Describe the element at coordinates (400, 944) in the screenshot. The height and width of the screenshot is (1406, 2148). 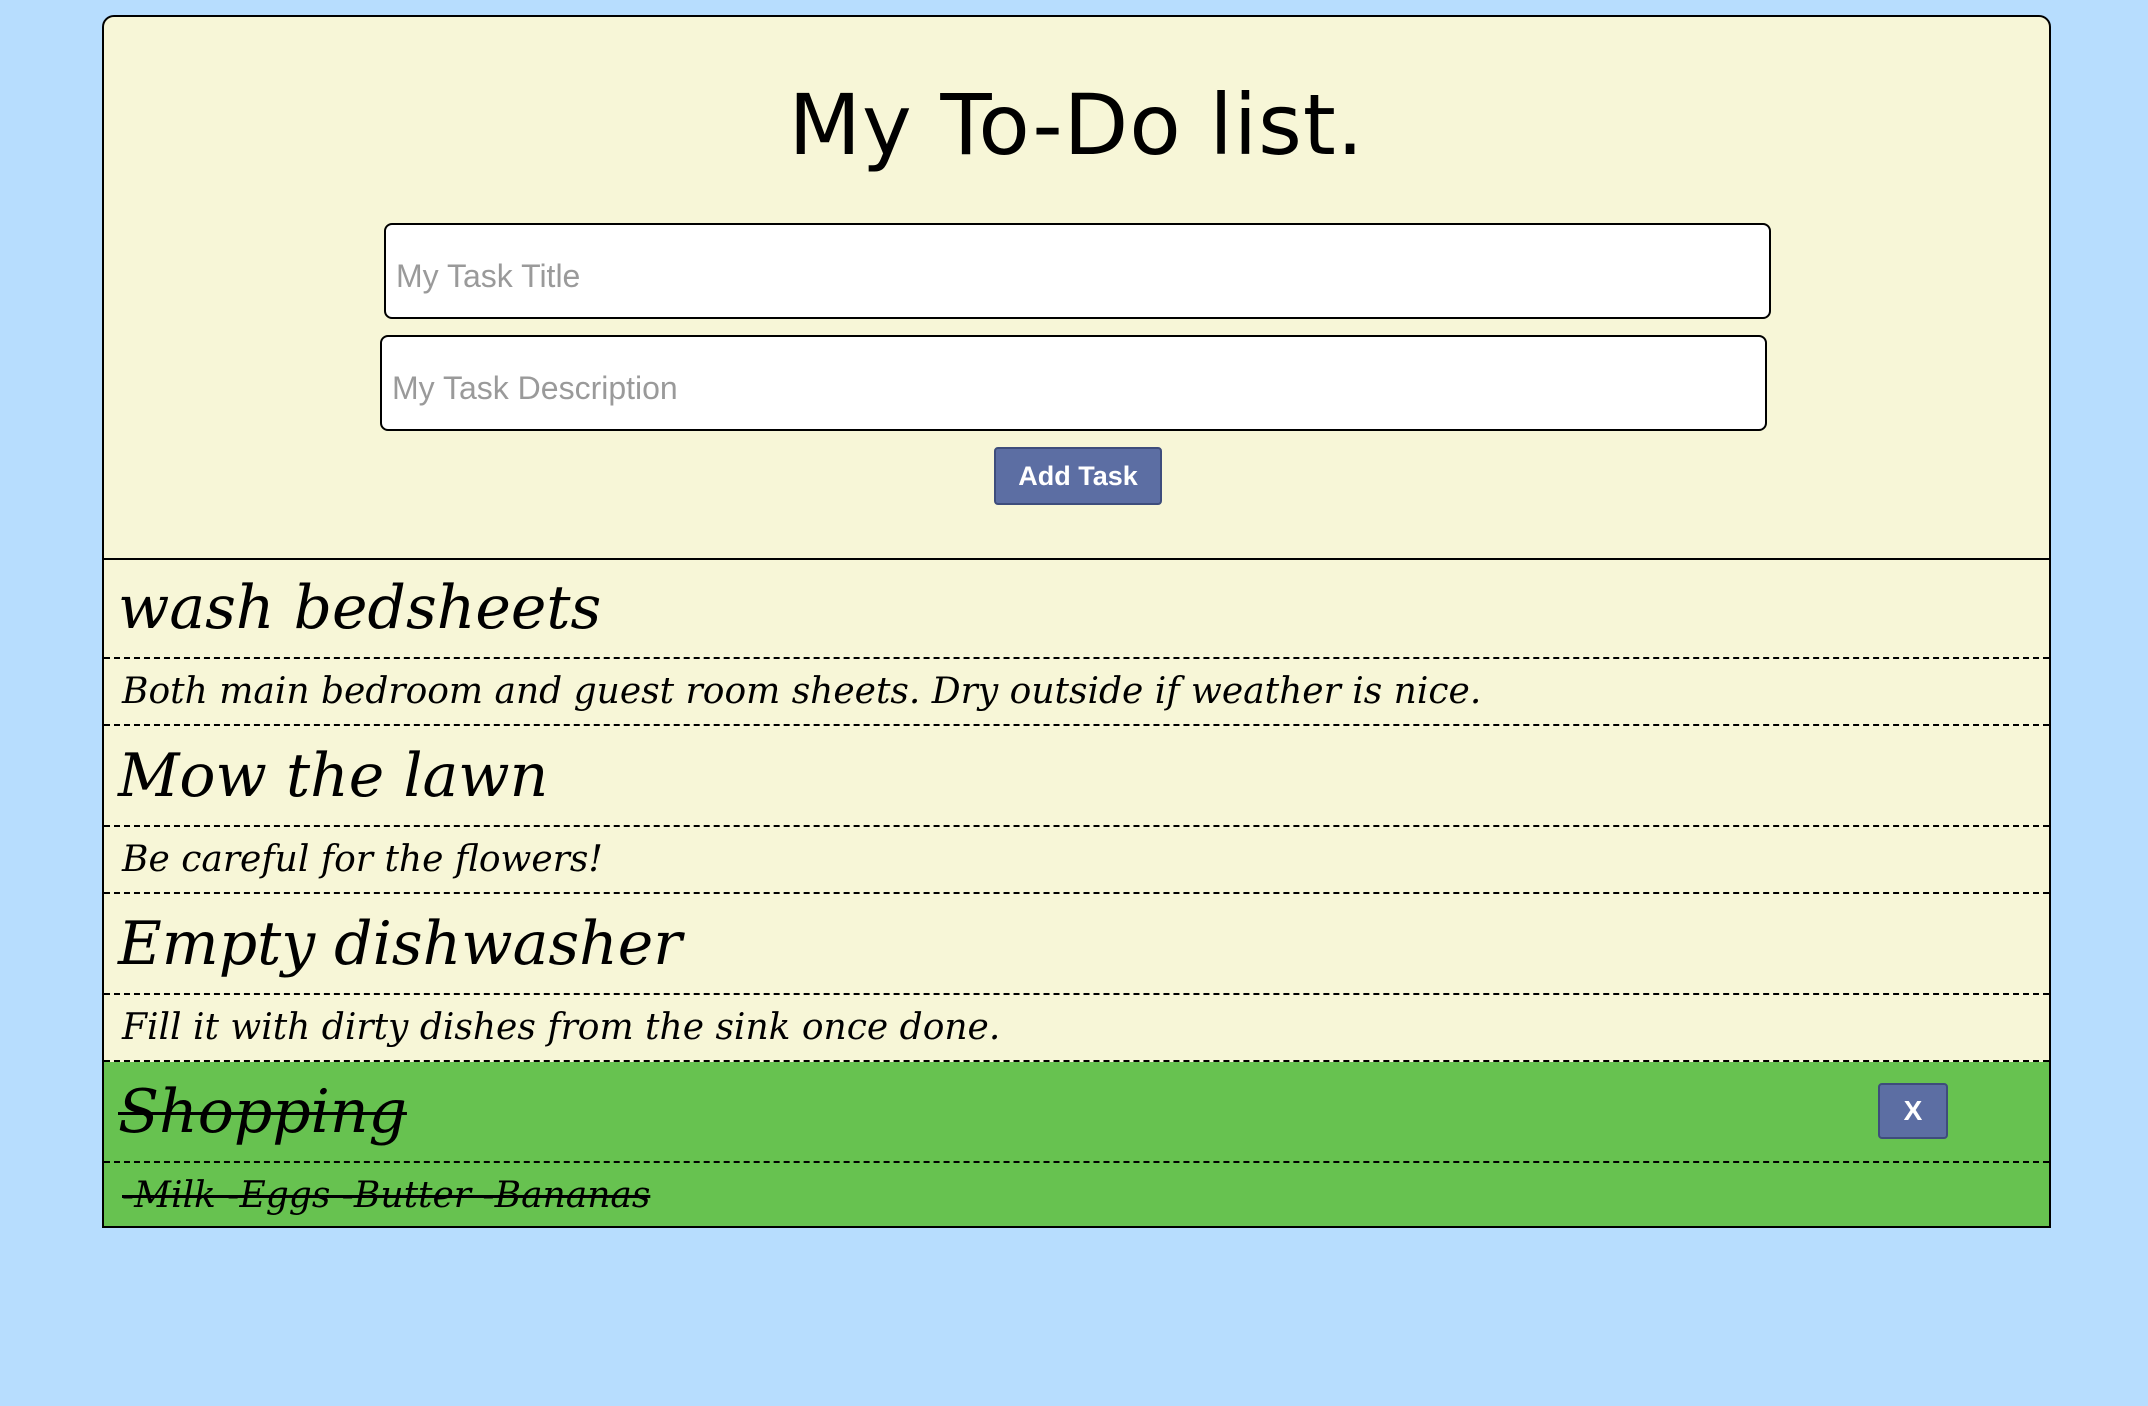
I see `task-title: Empty dishwasher` at that location.